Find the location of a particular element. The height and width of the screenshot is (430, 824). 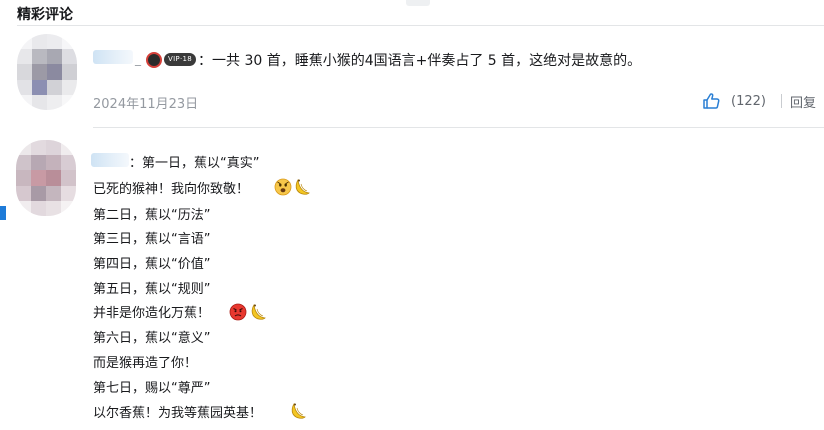

record-badge-icon is located at coordinates (154, 60).